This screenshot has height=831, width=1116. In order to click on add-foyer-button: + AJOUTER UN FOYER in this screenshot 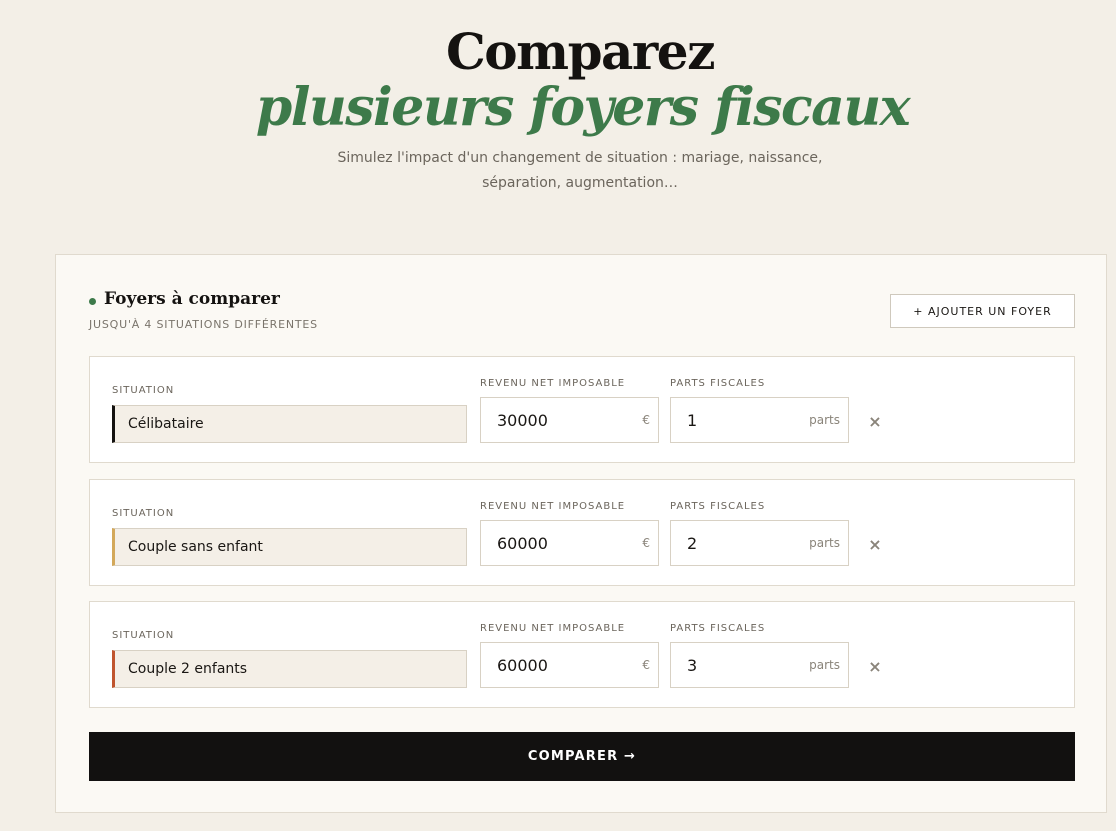, I will do `click(982, 311)`.